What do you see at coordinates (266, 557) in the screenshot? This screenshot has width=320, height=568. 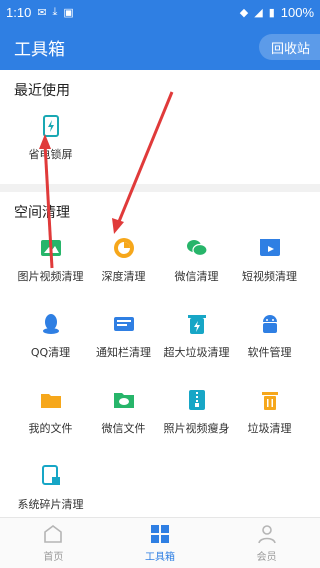 I see `nav-label-member: 会员` at bounding box center [266, 557].